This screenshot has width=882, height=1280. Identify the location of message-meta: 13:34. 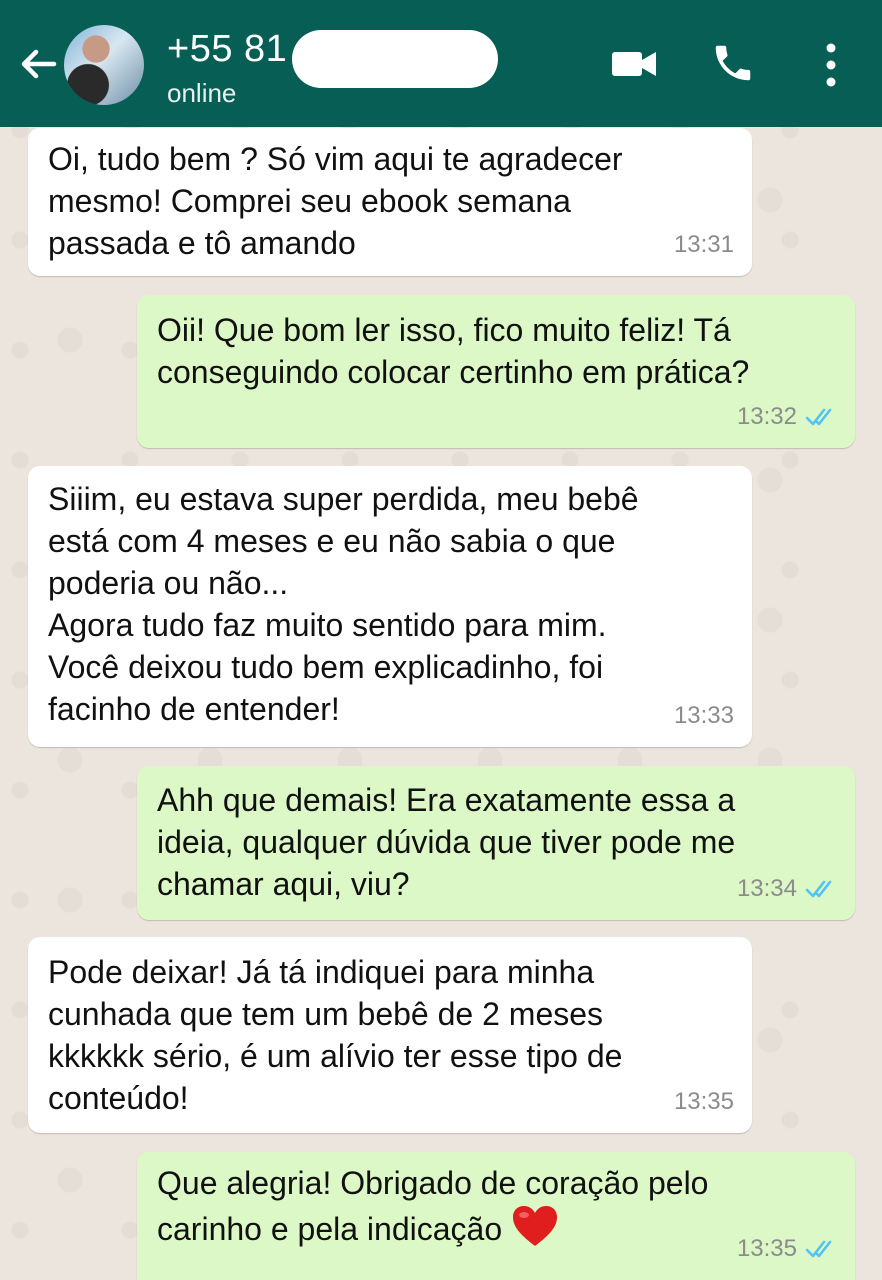
(787, 889).